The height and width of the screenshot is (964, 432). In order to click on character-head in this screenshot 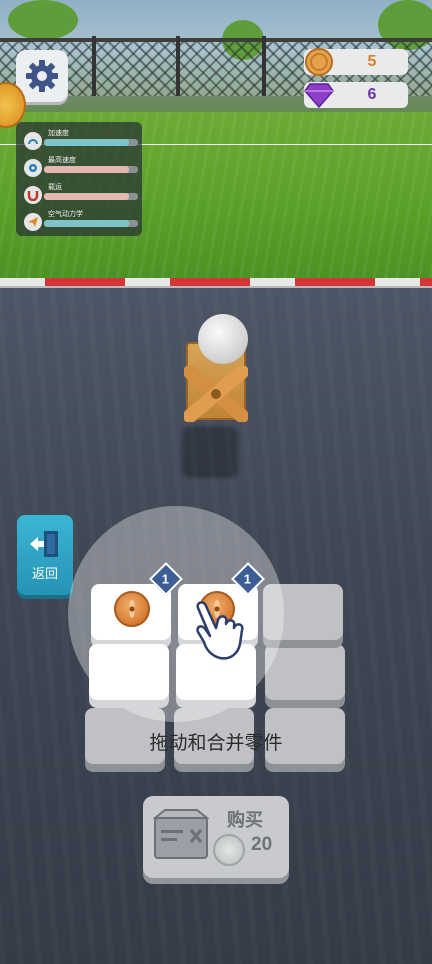, I will do `click(223, 339)`.